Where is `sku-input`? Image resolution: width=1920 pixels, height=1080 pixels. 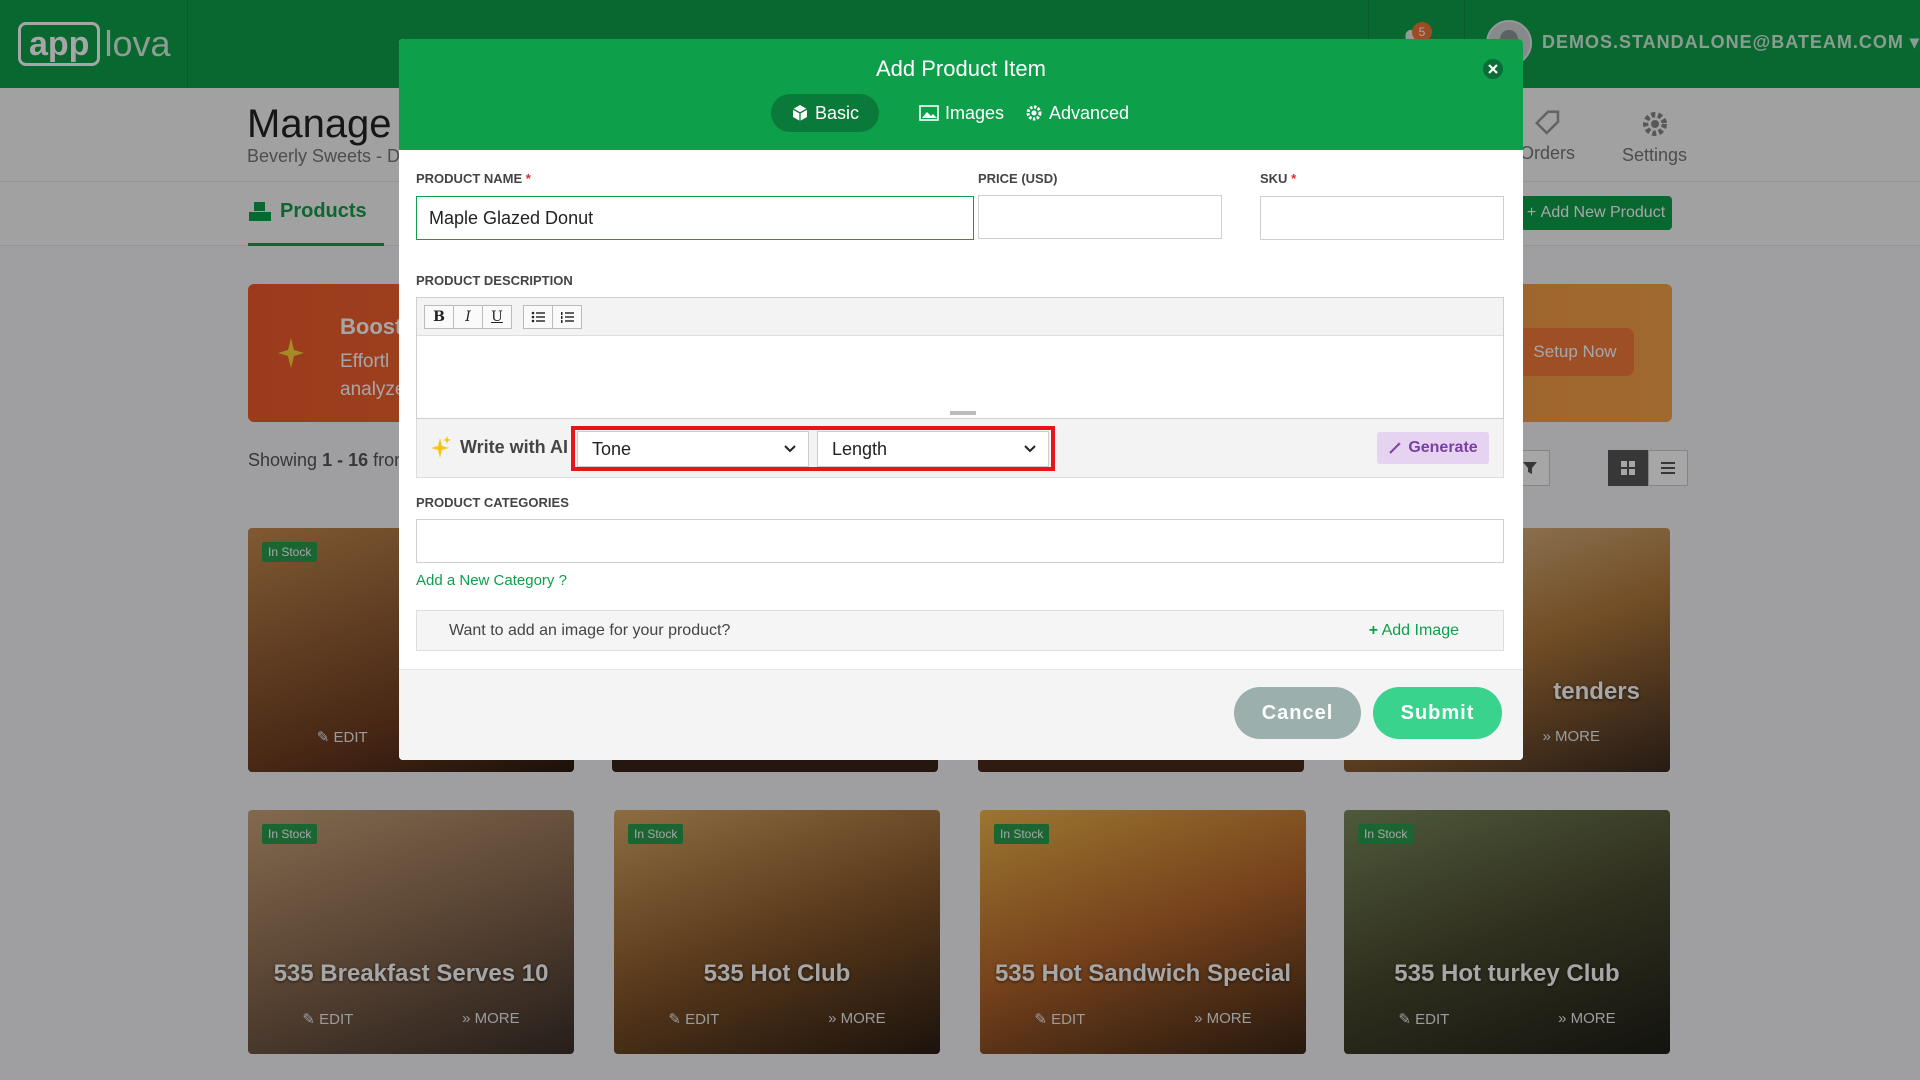
sku-input is located at coordinates (1382, 218).